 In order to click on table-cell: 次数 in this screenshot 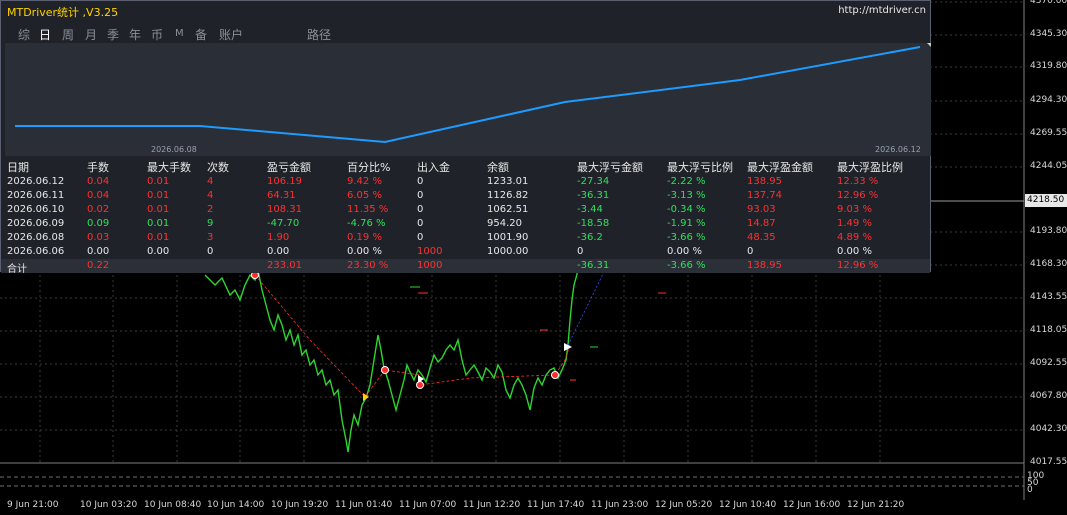, I will do `click(218, 167)`.